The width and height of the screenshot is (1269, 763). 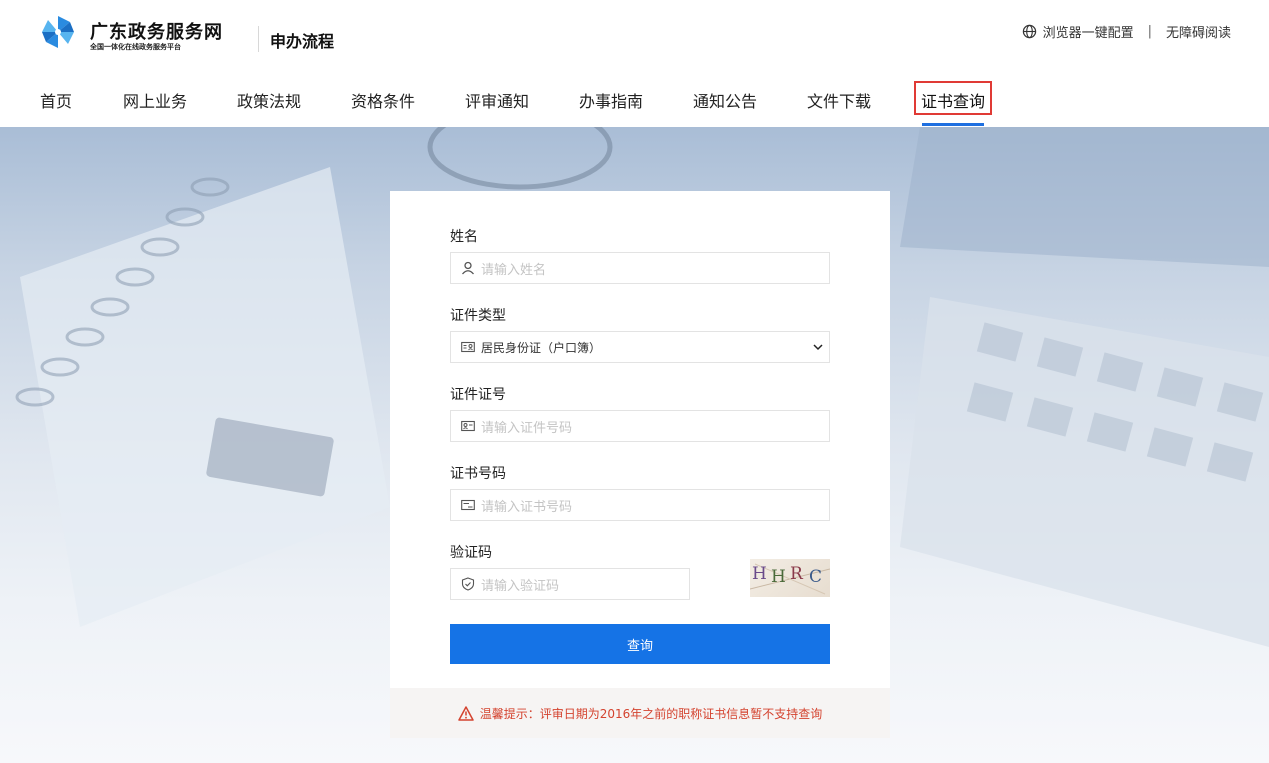 I want to click on nav-item-home: 首页, so click(x=56, y=100).